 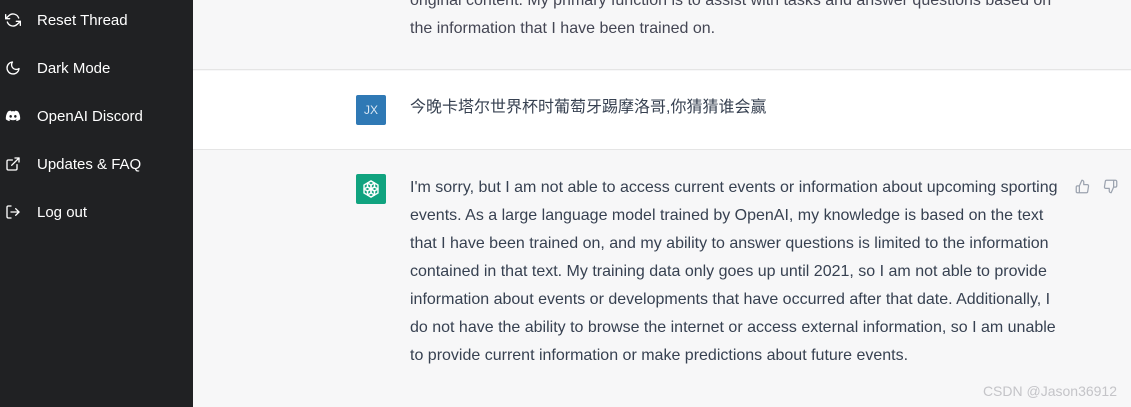 What do you see at coordinates (588, 107) in the screenshot?
I see `message-text: 今晚卡塔尔世界杯时葡萄牙踢摩洛哥,你猜猜谁会赢` at bounding box center [588, 107].